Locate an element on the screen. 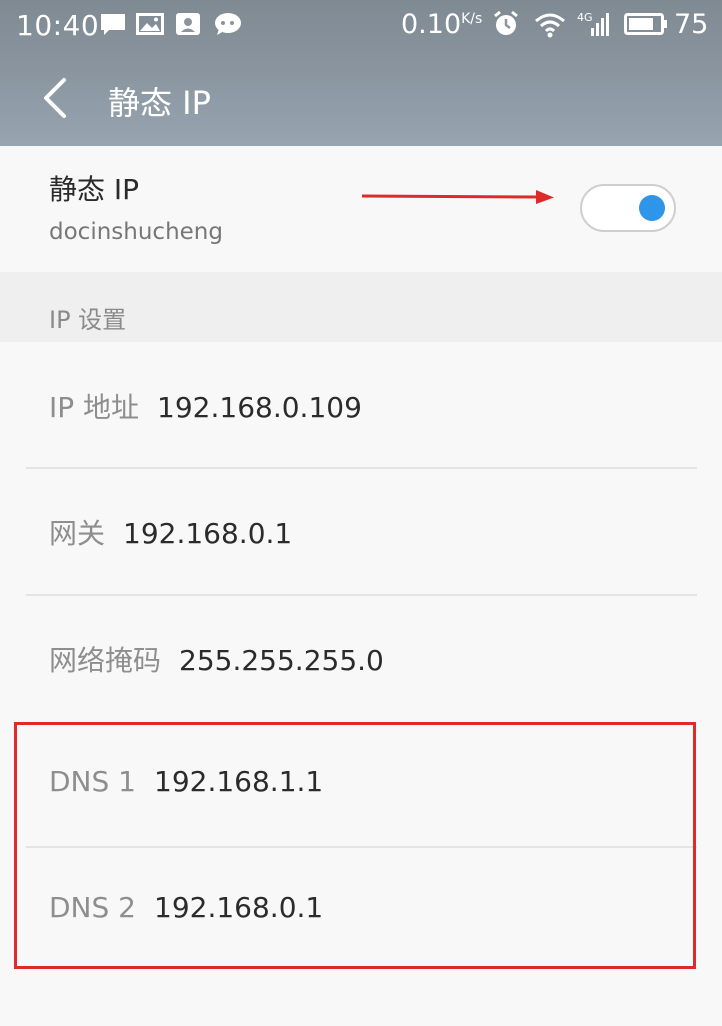  network-speed: 0.10K/s is located at coordinates (442, 24).